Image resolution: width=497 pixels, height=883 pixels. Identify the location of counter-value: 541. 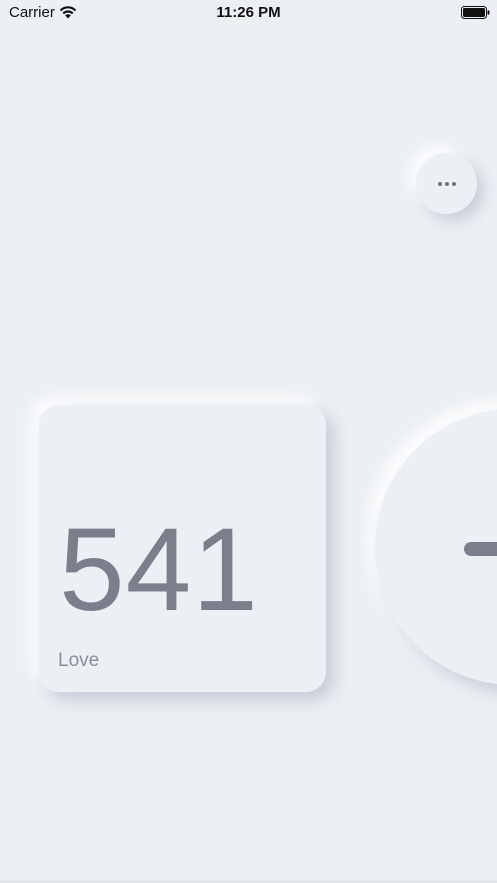
(159, 570).